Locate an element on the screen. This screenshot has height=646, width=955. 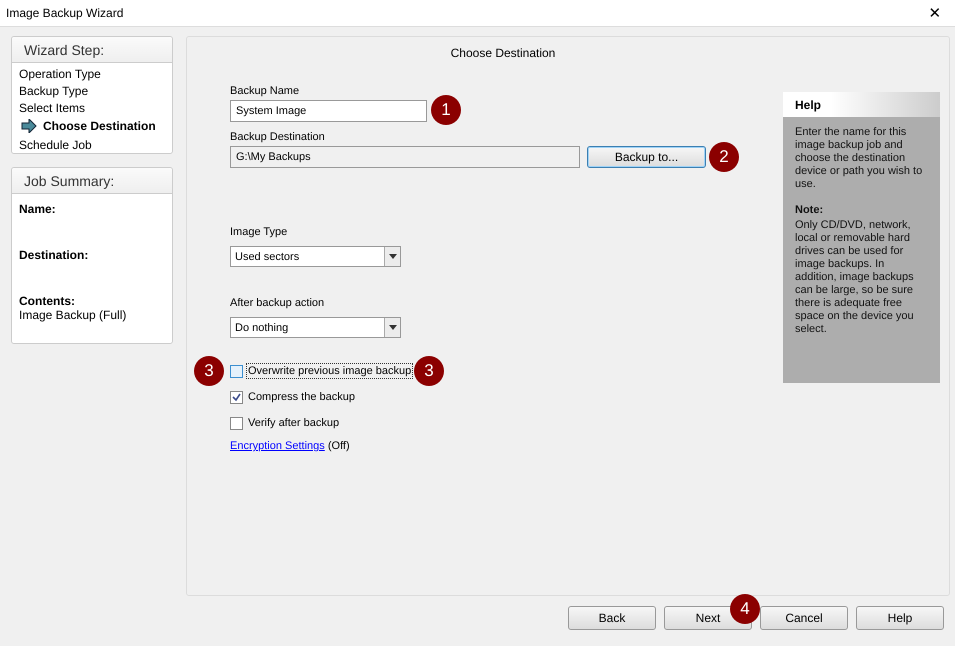
arrow-icon is located at coordinates (29, 126).